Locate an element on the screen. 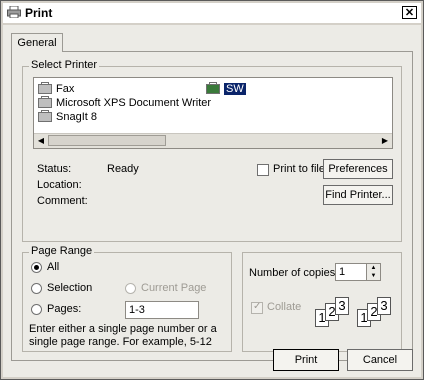 The width and height of the screenshot is (426, 382). print-to-file-label: Print to file is located at coordinates (299, 169).